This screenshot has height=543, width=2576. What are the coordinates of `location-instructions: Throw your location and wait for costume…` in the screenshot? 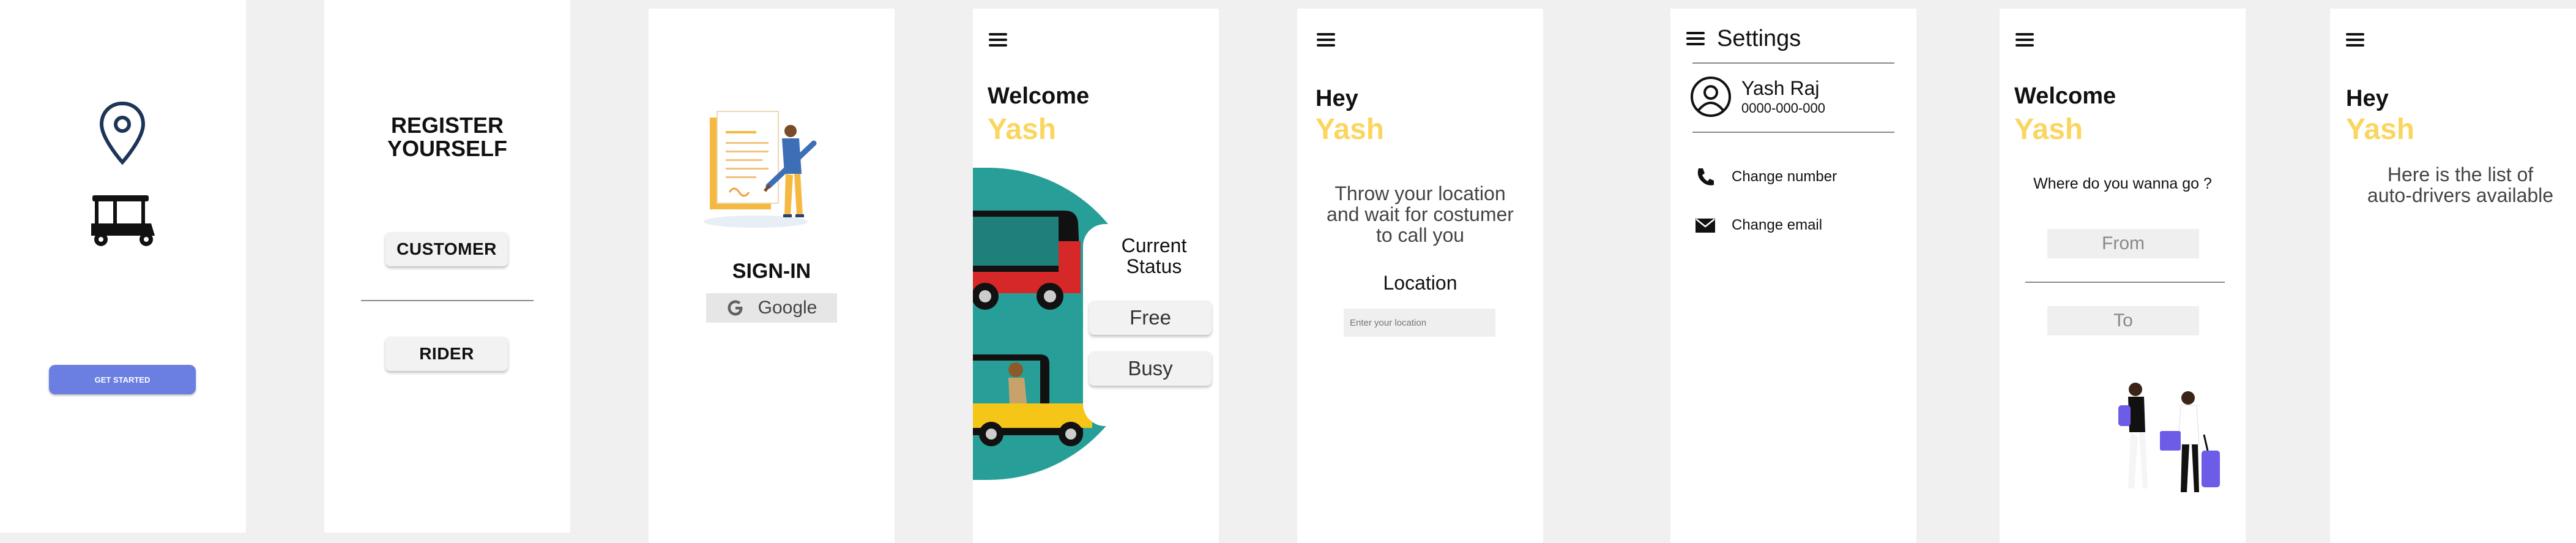 It's located at (1420, 214).